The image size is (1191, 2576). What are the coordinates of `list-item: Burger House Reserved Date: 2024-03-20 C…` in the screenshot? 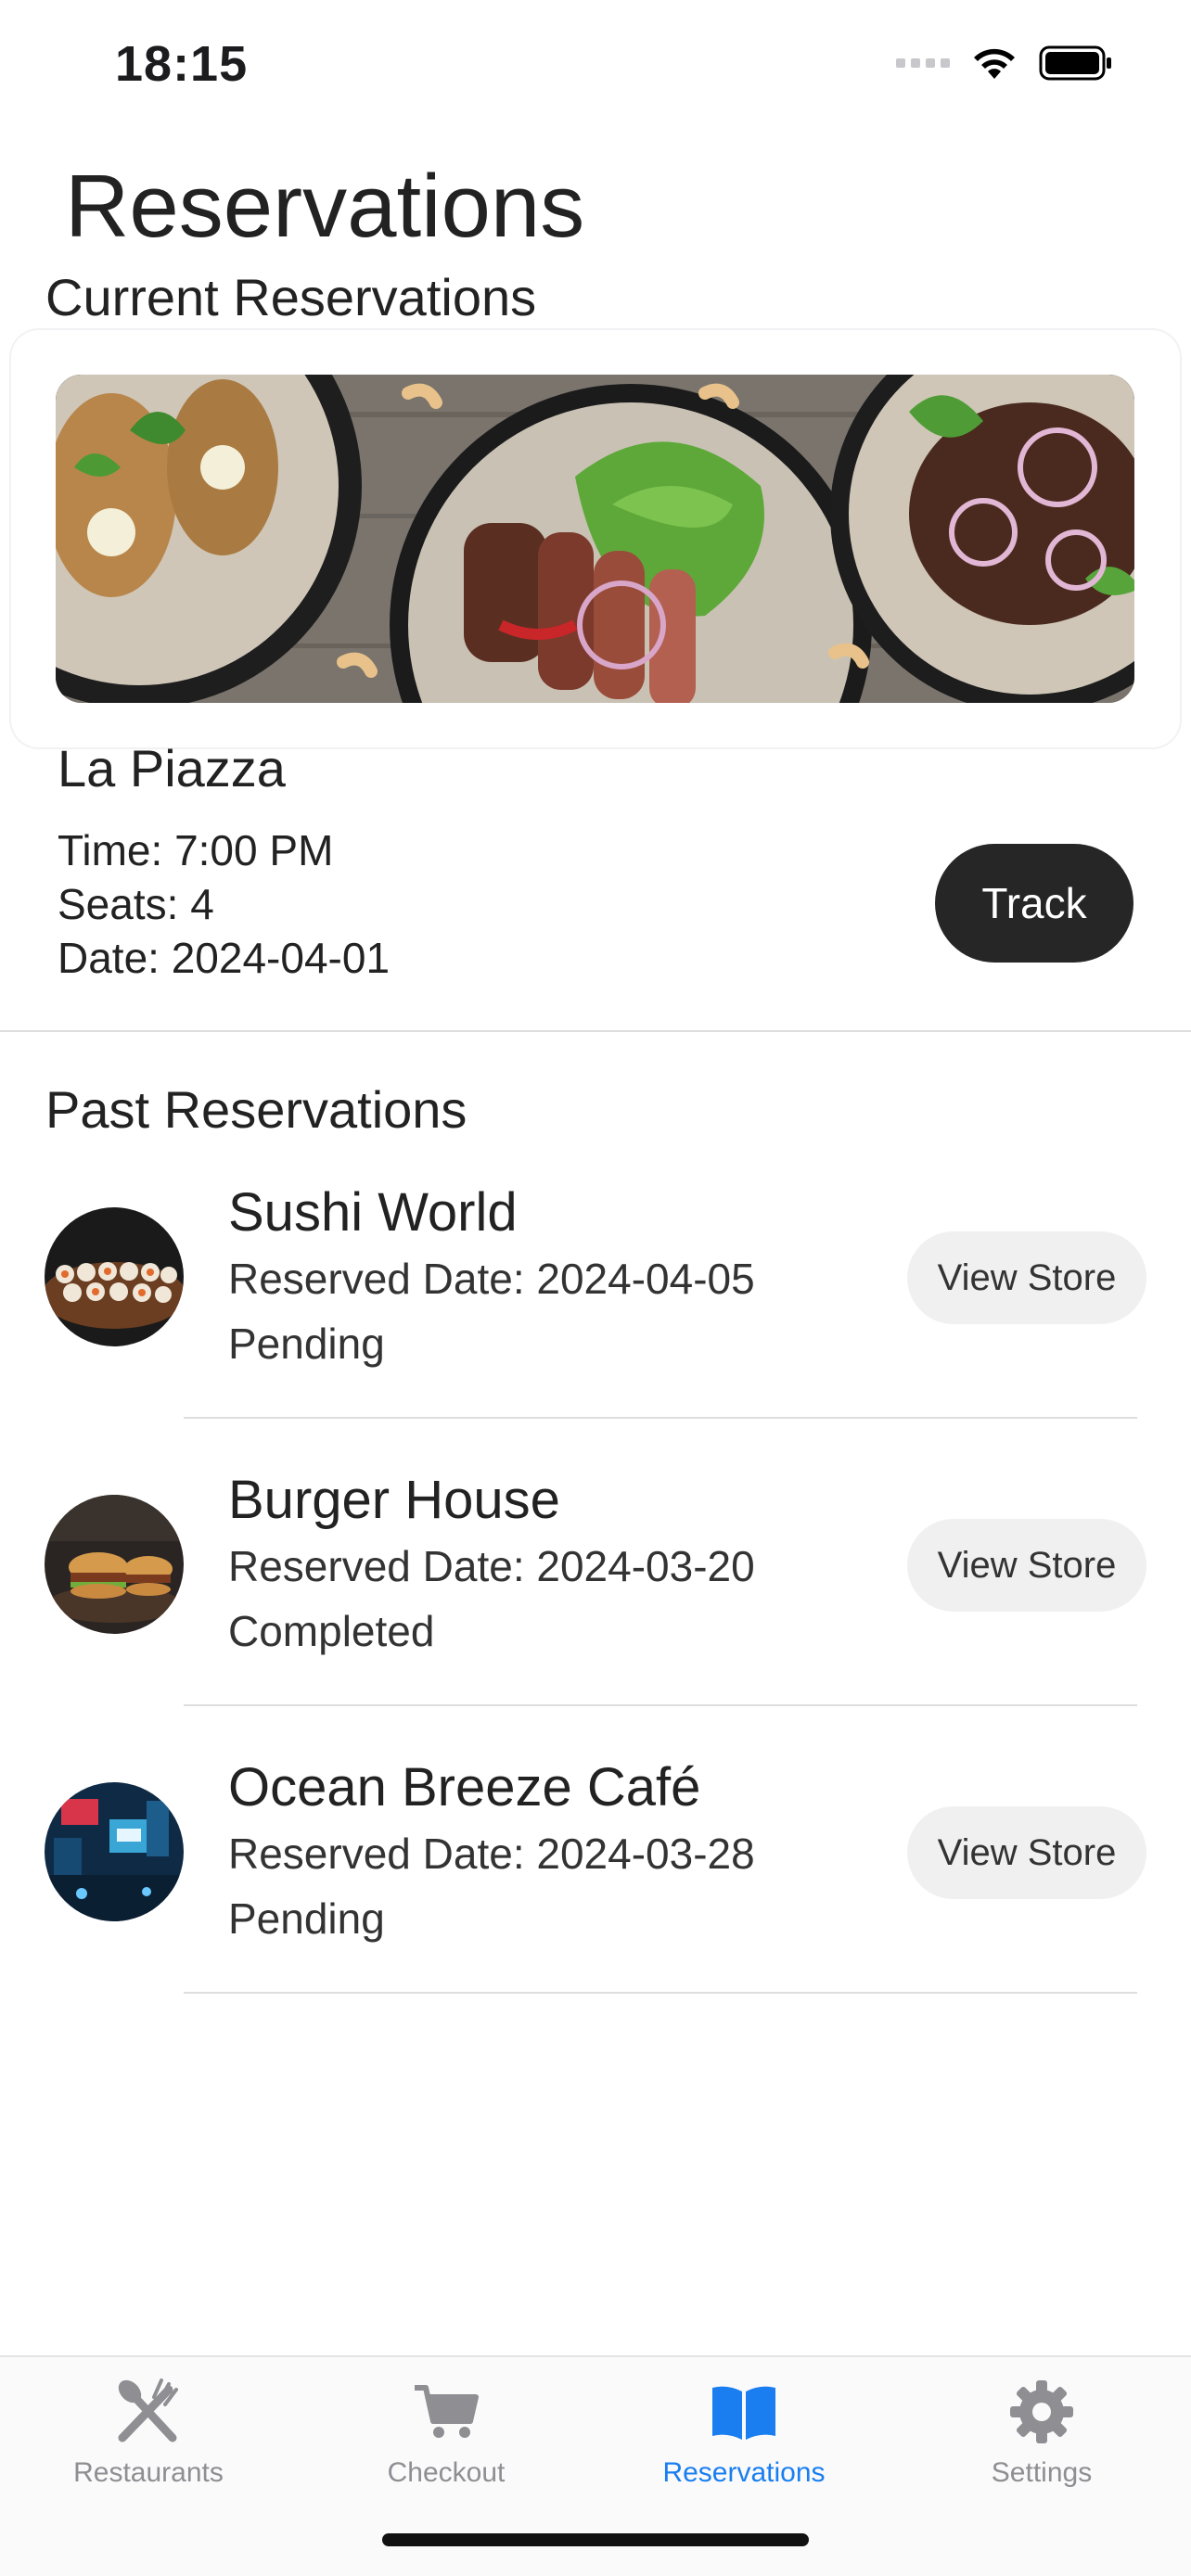 It's located at (595, 1581).